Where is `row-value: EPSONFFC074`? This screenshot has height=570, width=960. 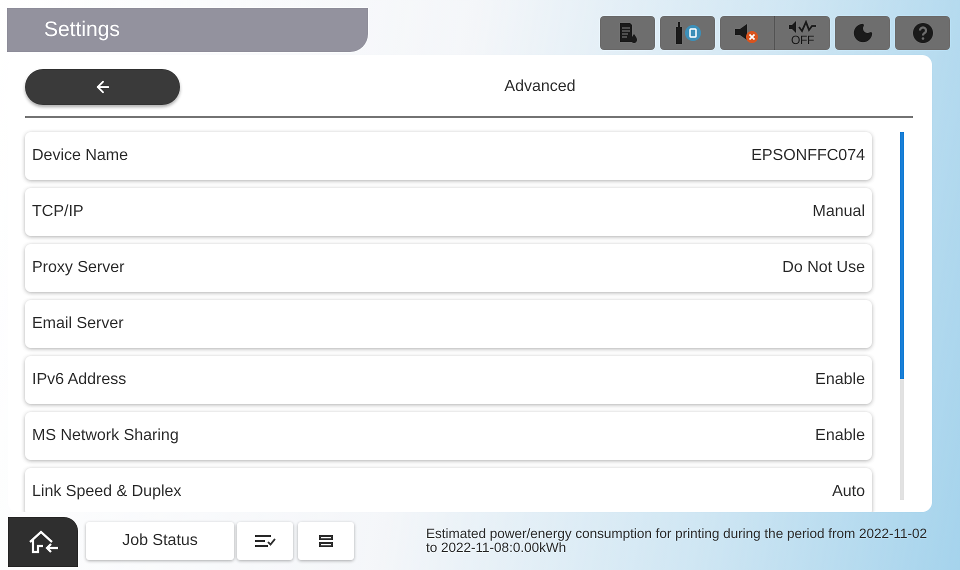 row-value: EPSONFFC074 is located at coordinates (808, 156).